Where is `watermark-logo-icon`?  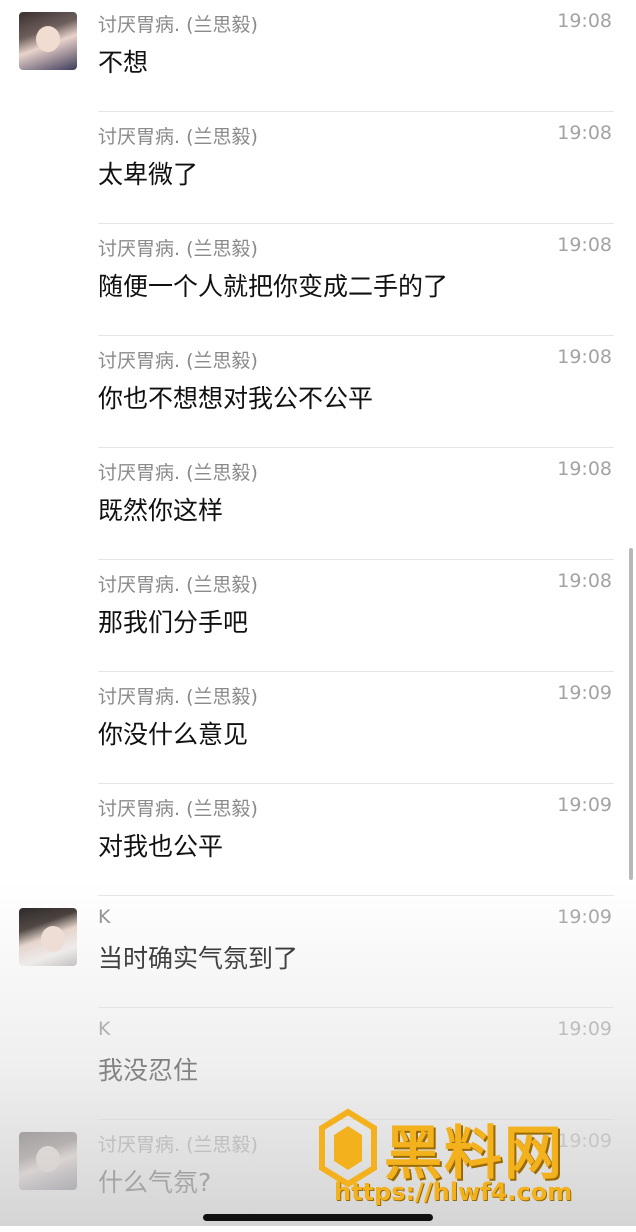
watermark-logo-icon is located at coordinates (348, 1148).